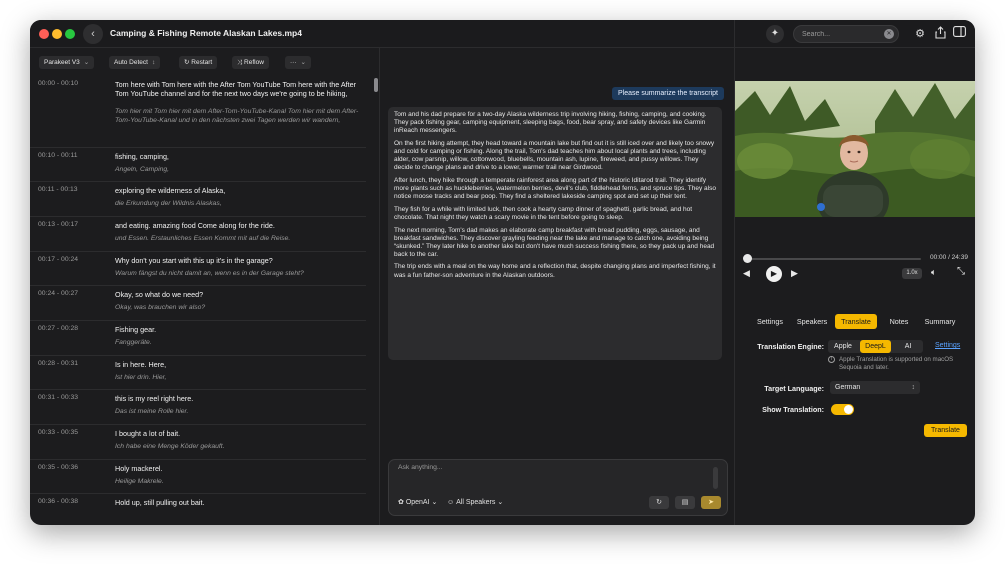 The image size is (1005, 566). Describe the element at coordinates (142, 169) in the screenshot. I see `segment-translation: Angeln, Camping,` at that location.